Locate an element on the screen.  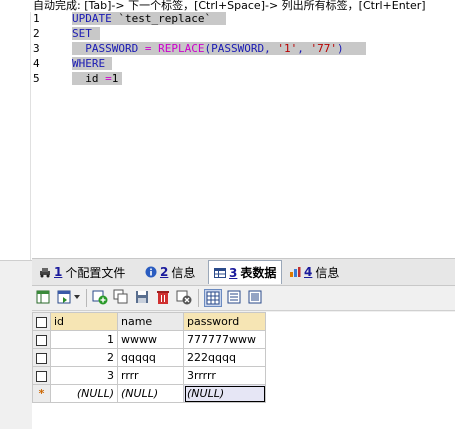
form-view-icon is located at coordinates (234, 297).